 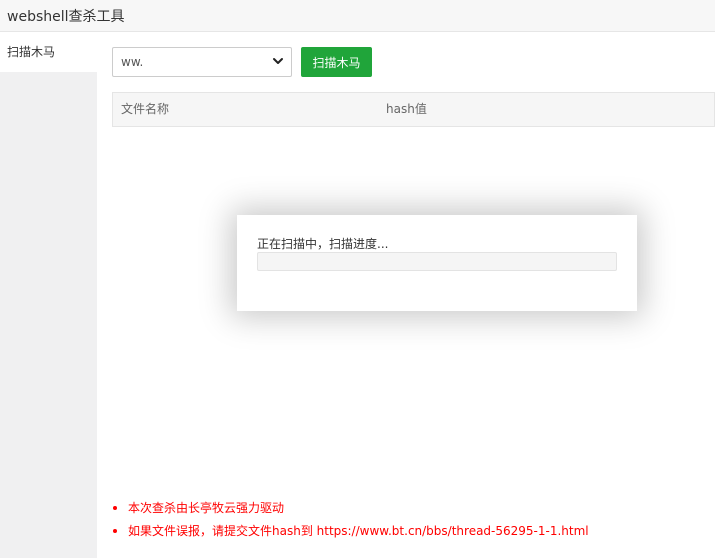 I want to click on note-item: 本次查杀由长亭牧云强力驱动, so click(x=408, y=508).